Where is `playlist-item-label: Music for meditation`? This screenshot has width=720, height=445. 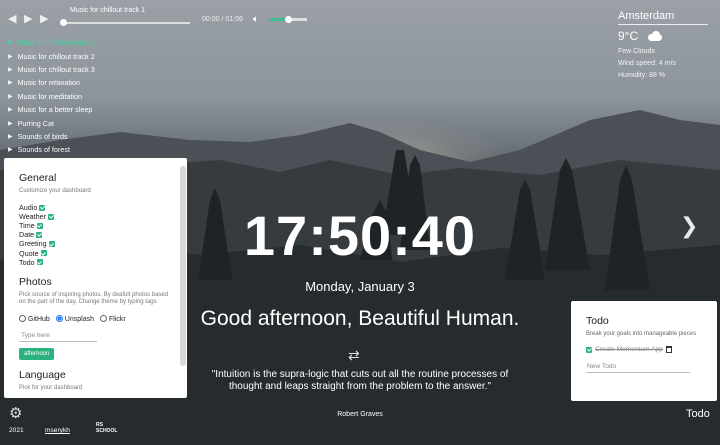 playlist-item-label: Music for meditation is located at coordinates (49, 96).